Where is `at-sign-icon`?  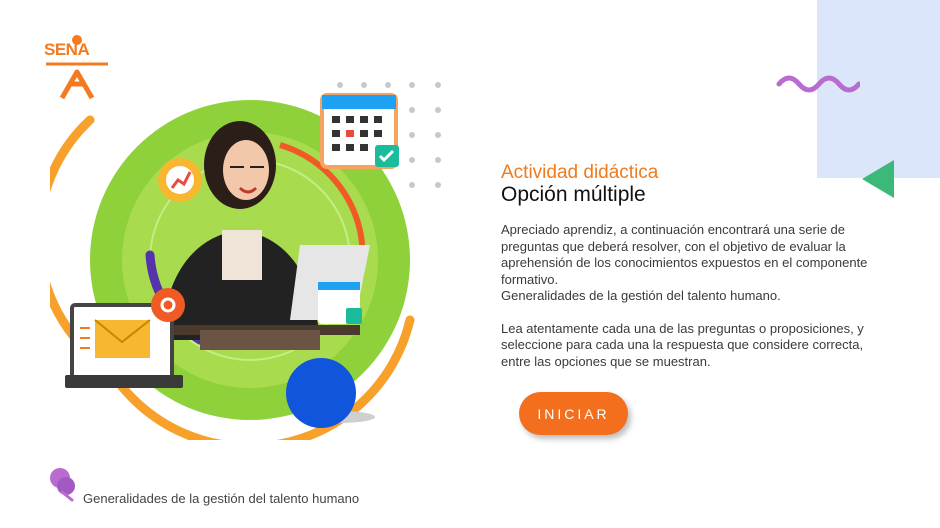
at-sign-icon is located at coordinates (168, 305).